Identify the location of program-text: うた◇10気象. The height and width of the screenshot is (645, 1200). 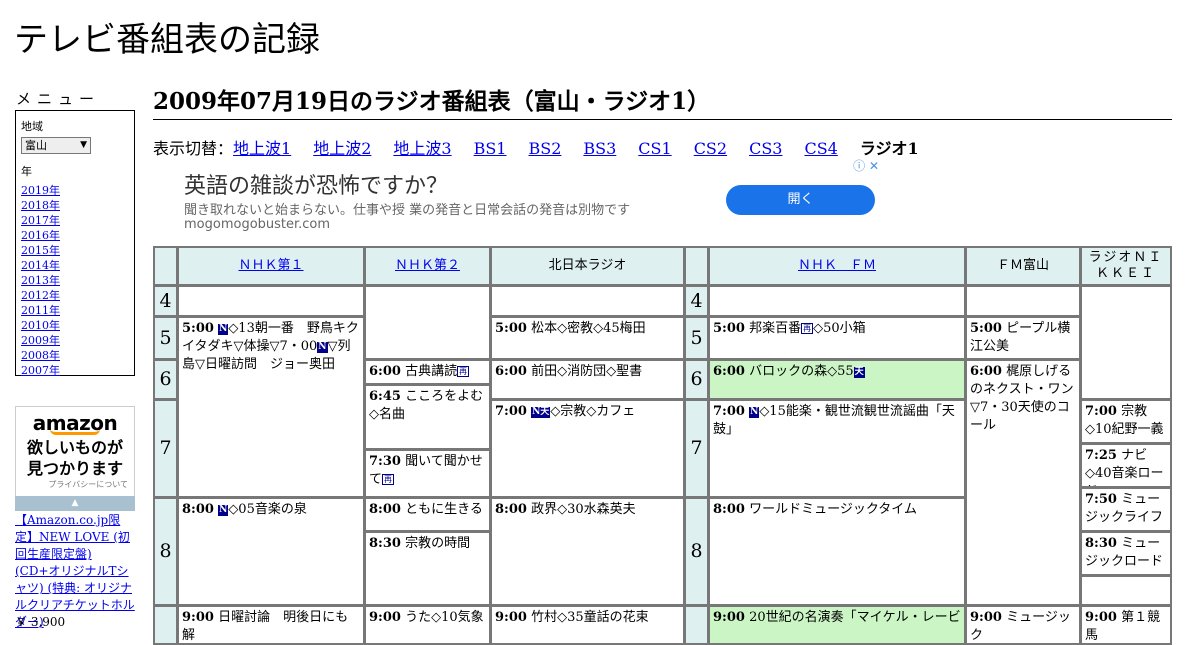
(444, 617).